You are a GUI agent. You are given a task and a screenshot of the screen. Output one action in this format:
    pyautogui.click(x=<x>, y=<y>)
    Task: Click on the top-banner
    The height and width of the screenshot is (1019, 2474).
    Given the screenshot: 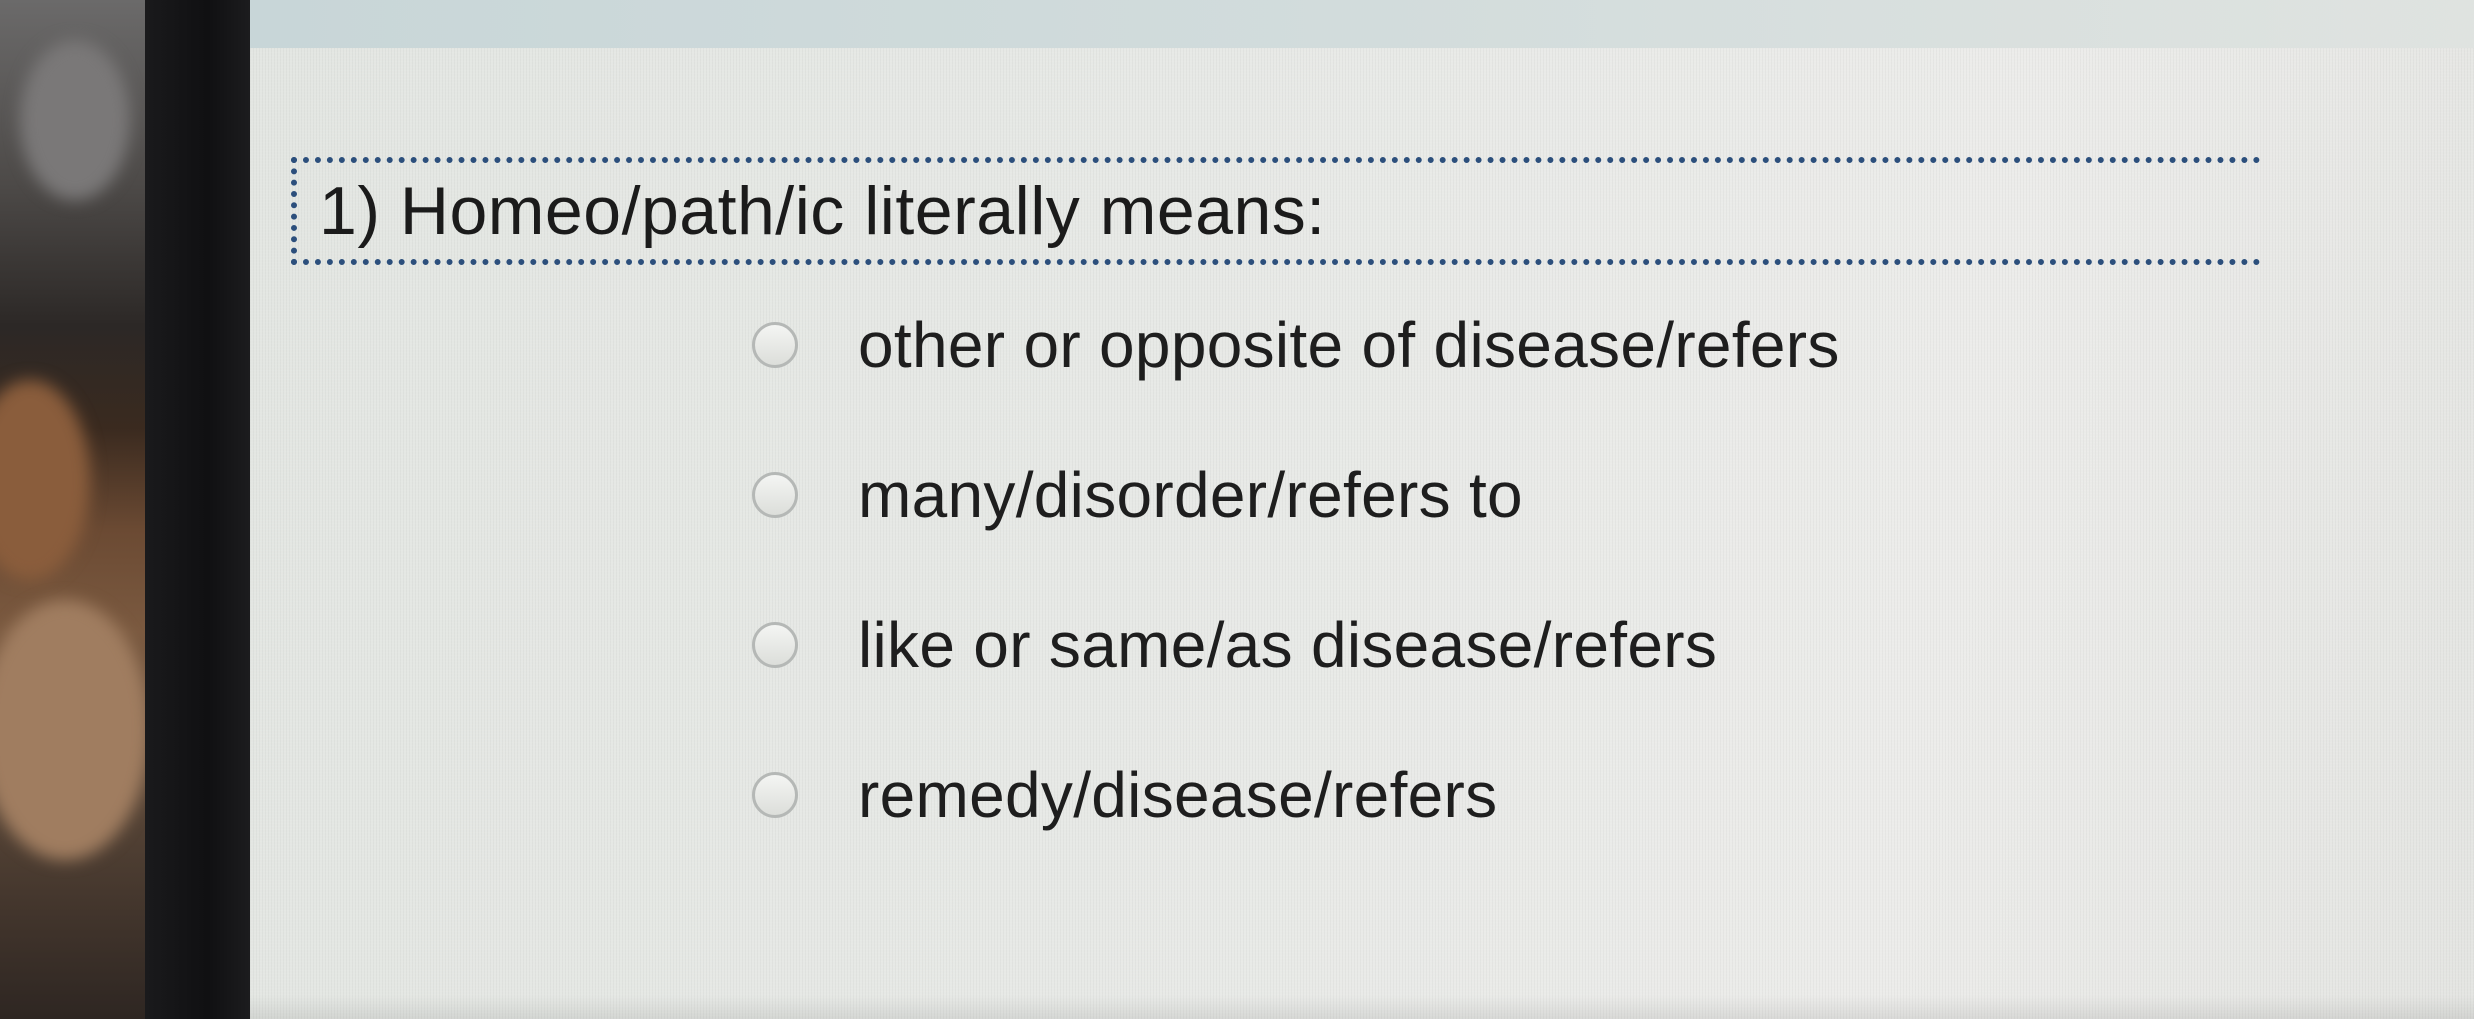 What is the action you would take?
    pyautogui.click(x=1362, y=24)
    